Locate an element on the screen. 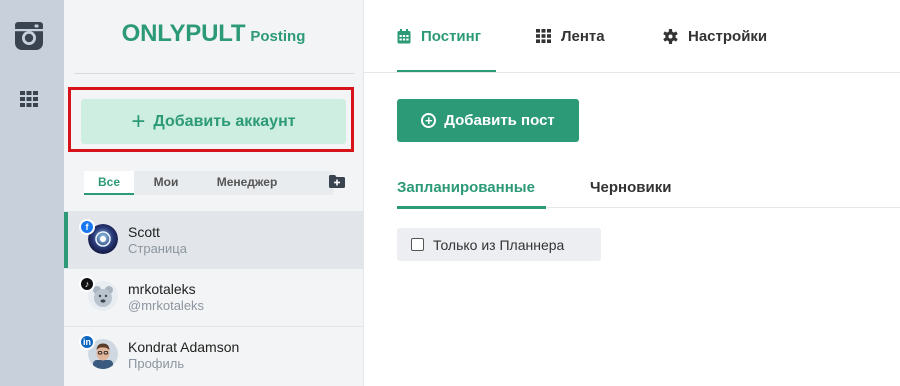 This screenshot has width=900, height=386. left-rail is located at coordinates (32, 193).